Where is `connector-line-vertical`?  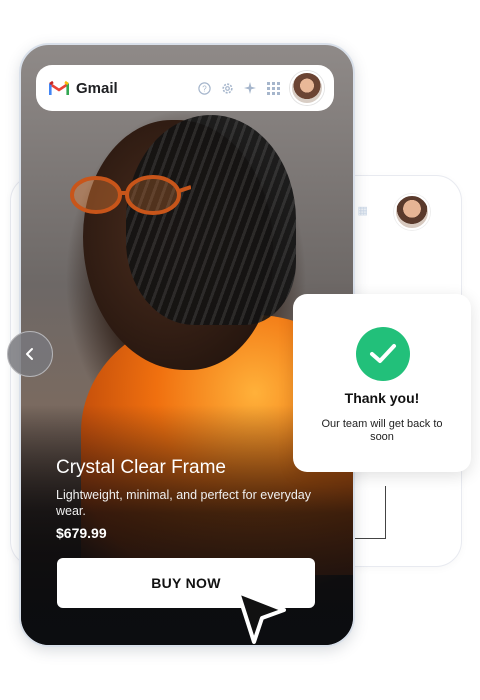
connector-line-vertical is located at coordinates (385, 512).